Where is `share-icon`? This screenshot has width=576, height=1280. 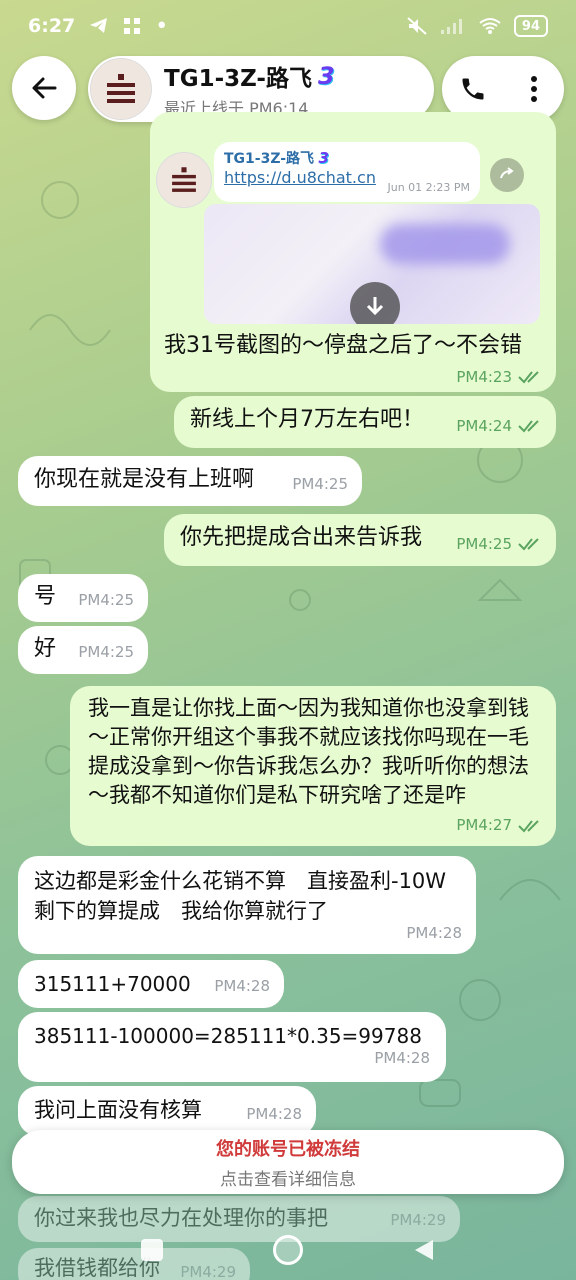 share-icon is located at coordinates (507, 173).